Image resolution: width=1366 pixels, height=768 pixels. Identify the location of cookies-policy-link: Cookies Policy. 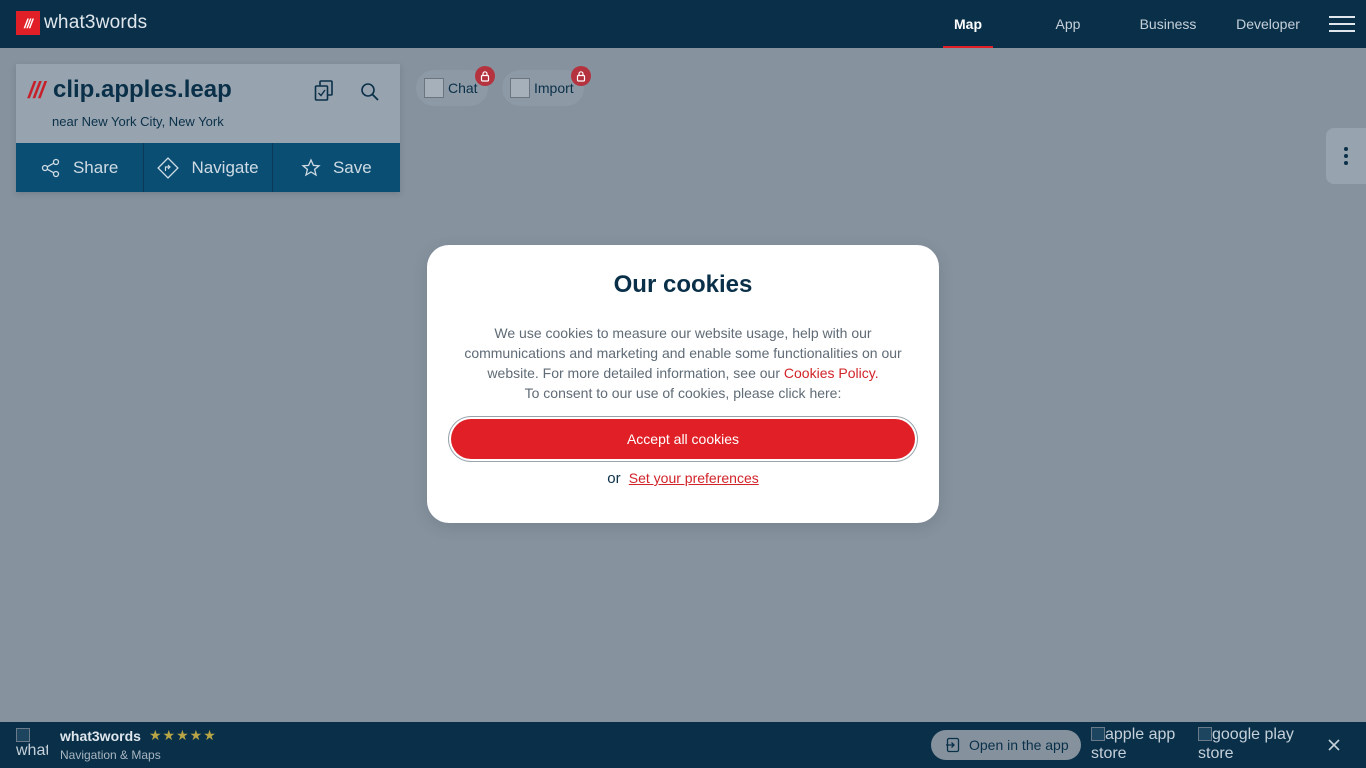
(829, 373).